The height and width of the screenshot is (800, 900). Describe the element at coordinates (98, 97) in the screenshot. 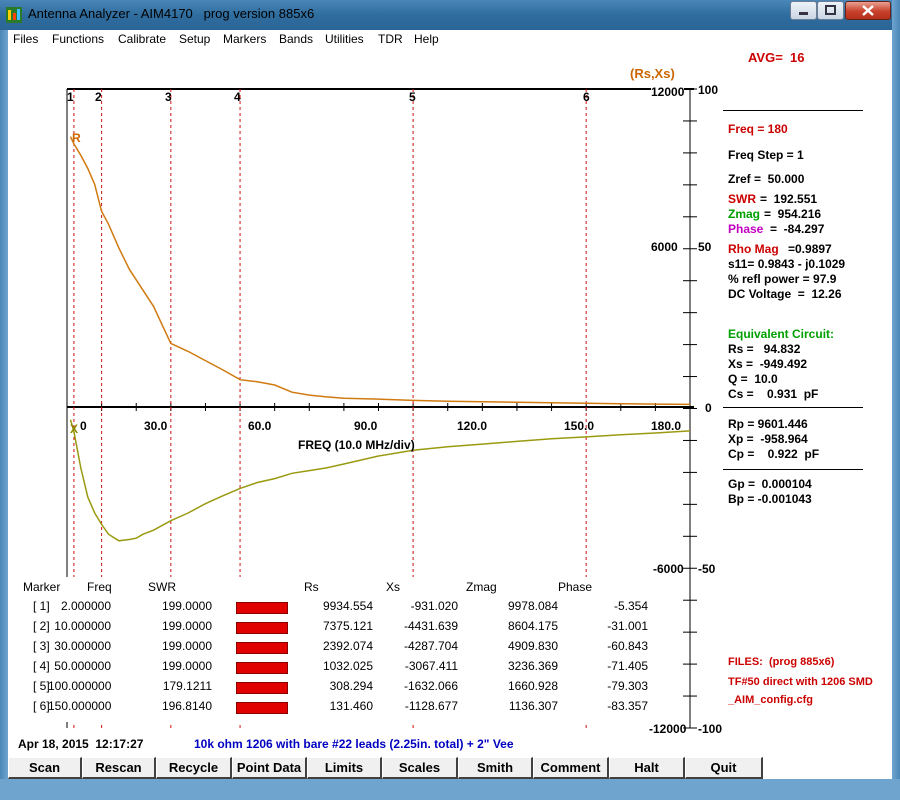

I see `marker-number: 2` at that location.